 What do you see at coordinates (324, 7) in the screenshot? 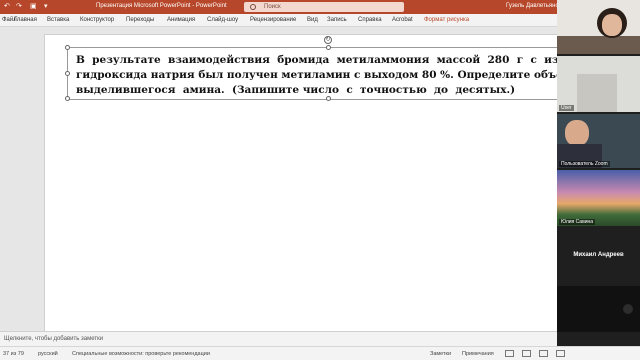
I see `search-box: Поиск` at bounding box center [324, 7].